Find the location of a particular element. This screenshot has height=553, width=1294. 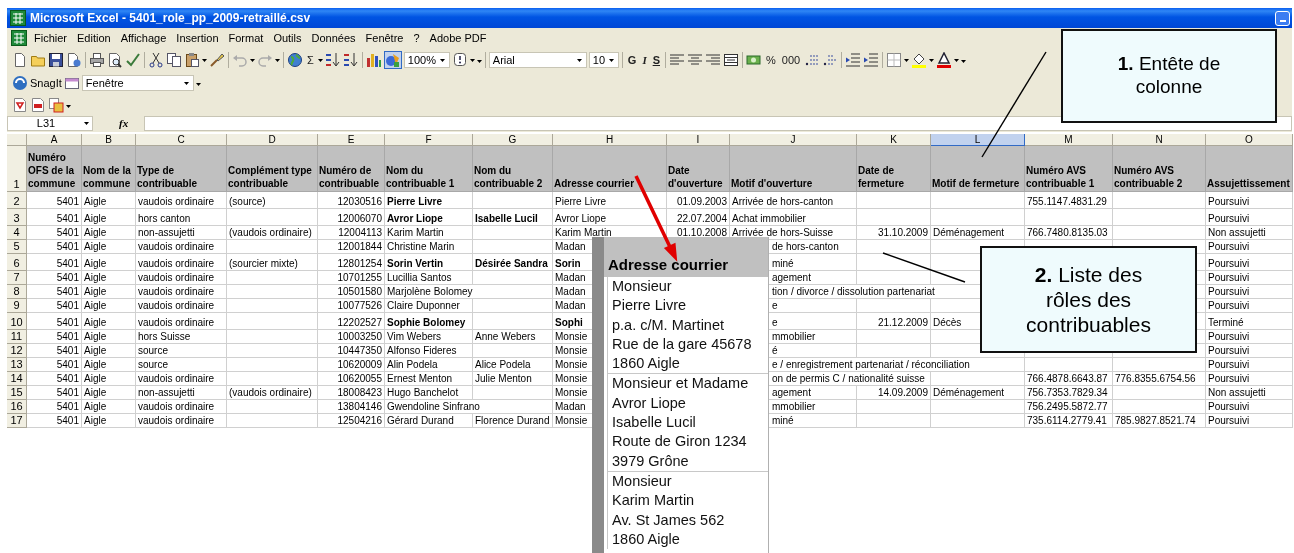

clipboard-icon is located at coordinates (192, 60).